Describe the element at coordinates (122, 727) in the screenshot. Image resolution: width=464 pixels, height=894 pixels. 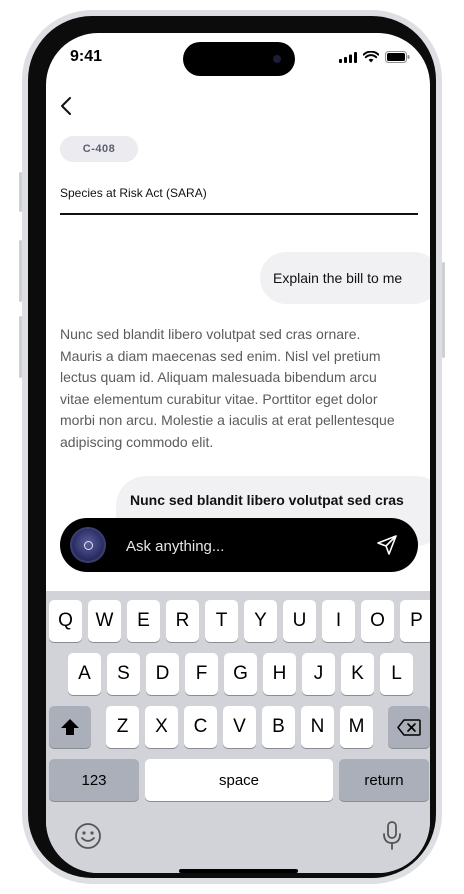
I see `key-z: Z` at that location.